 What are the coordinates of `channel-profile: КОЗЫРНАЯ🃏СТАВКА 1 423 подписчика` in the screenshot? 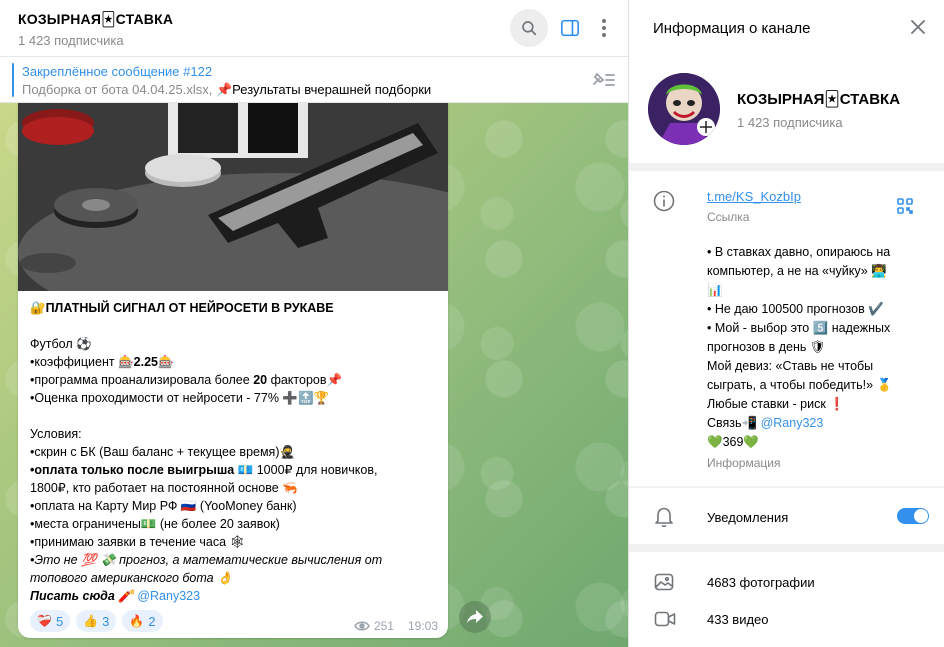 It's located at (786, 110).